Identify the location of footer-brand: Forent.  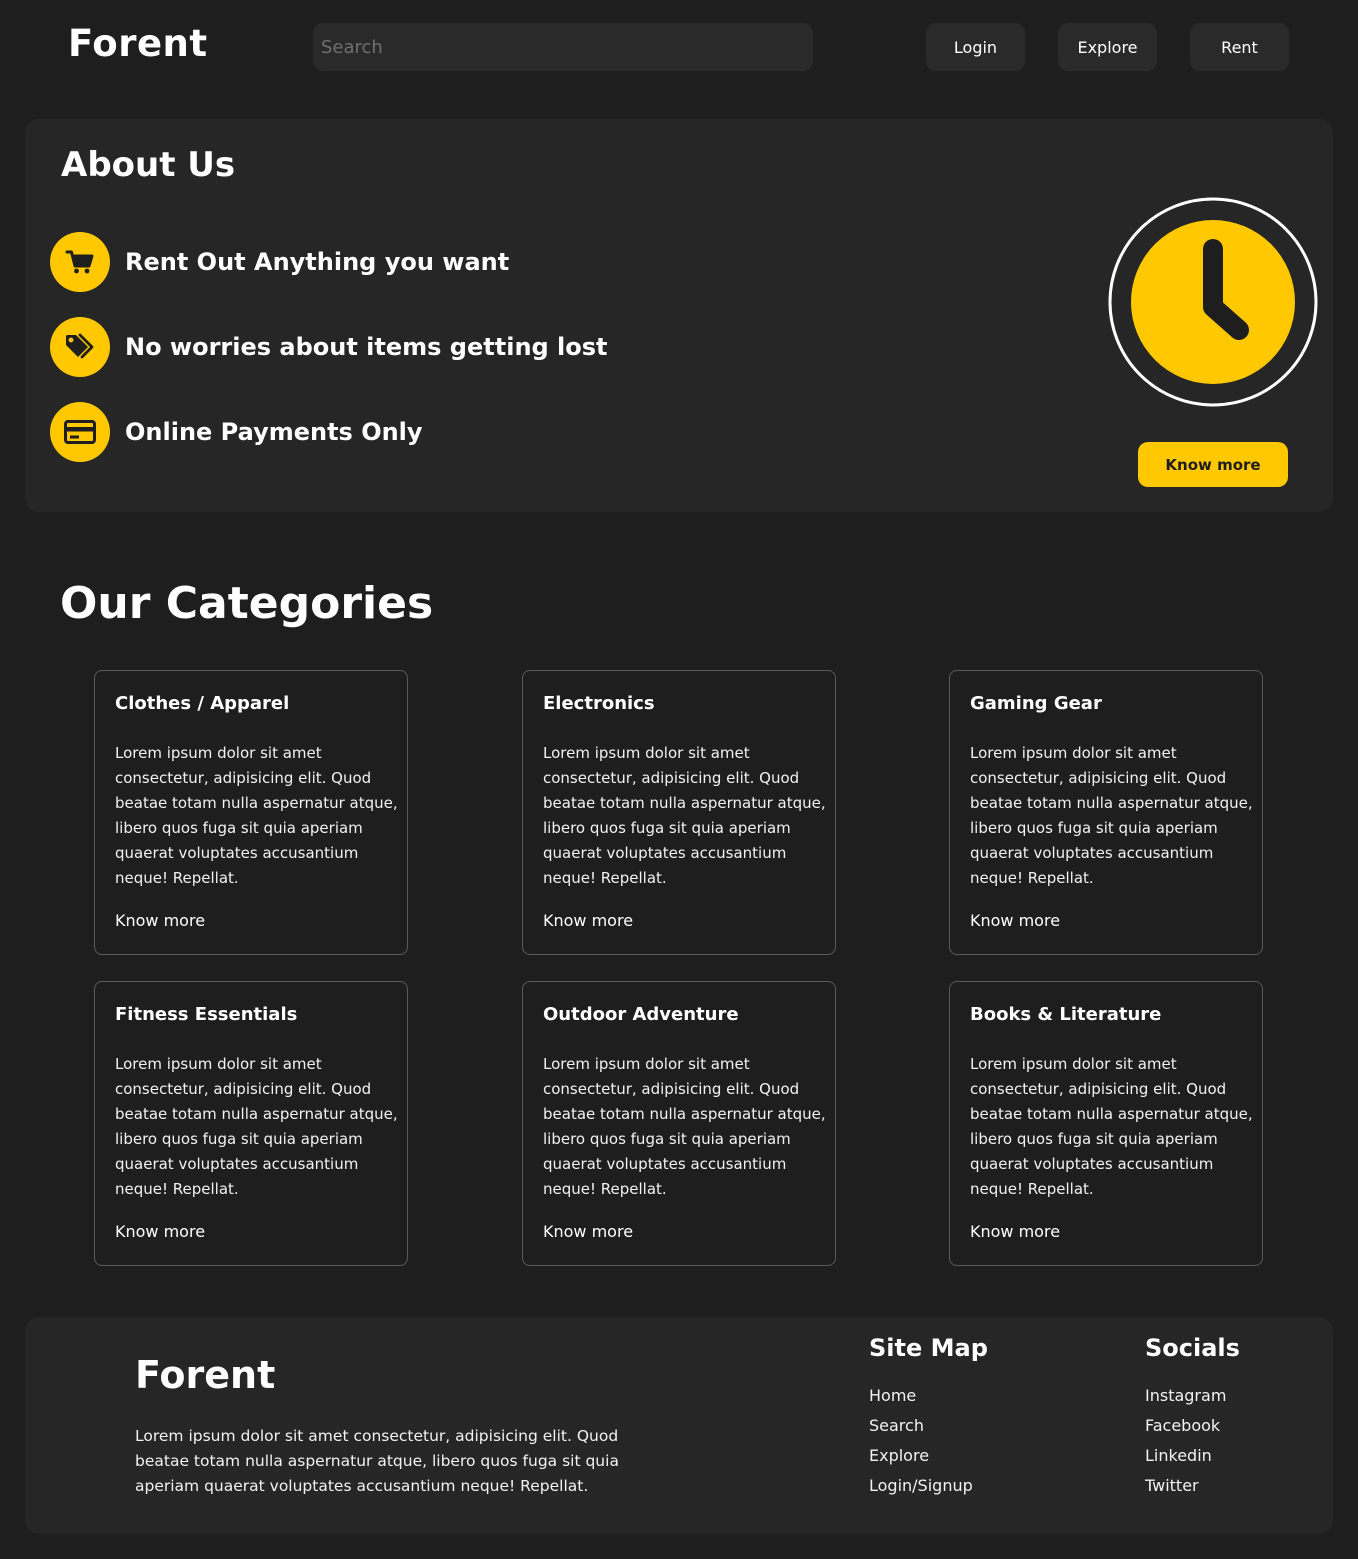
(205, 1375).